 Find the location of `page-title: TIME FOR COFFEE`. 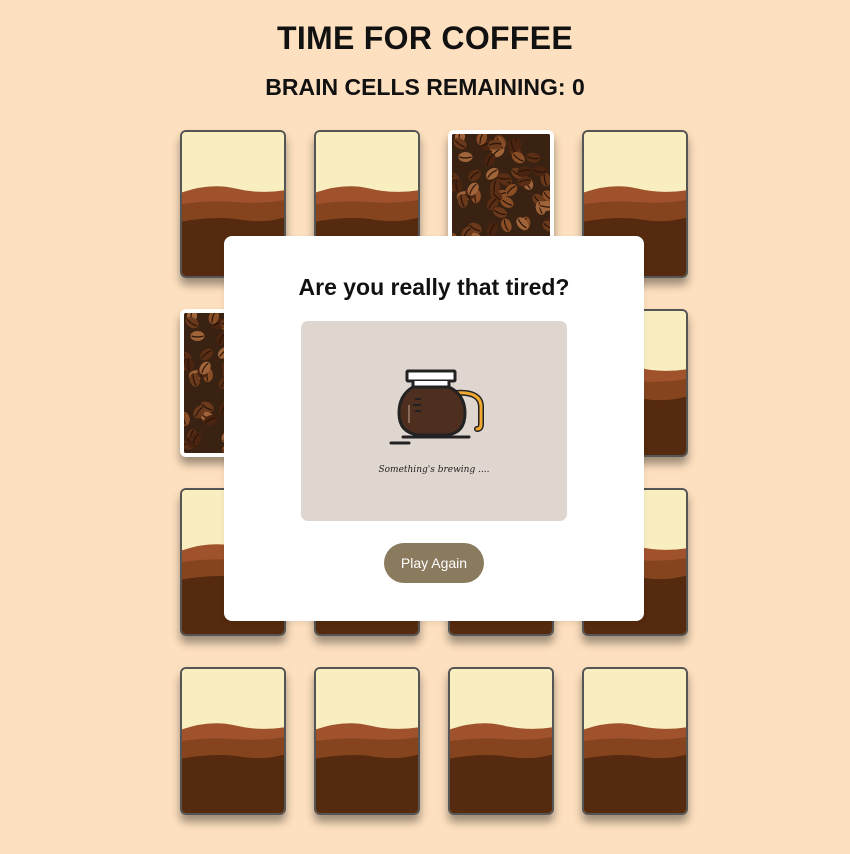

page-title: TIME FOR COFFEE is located at coordinates (425, 38).